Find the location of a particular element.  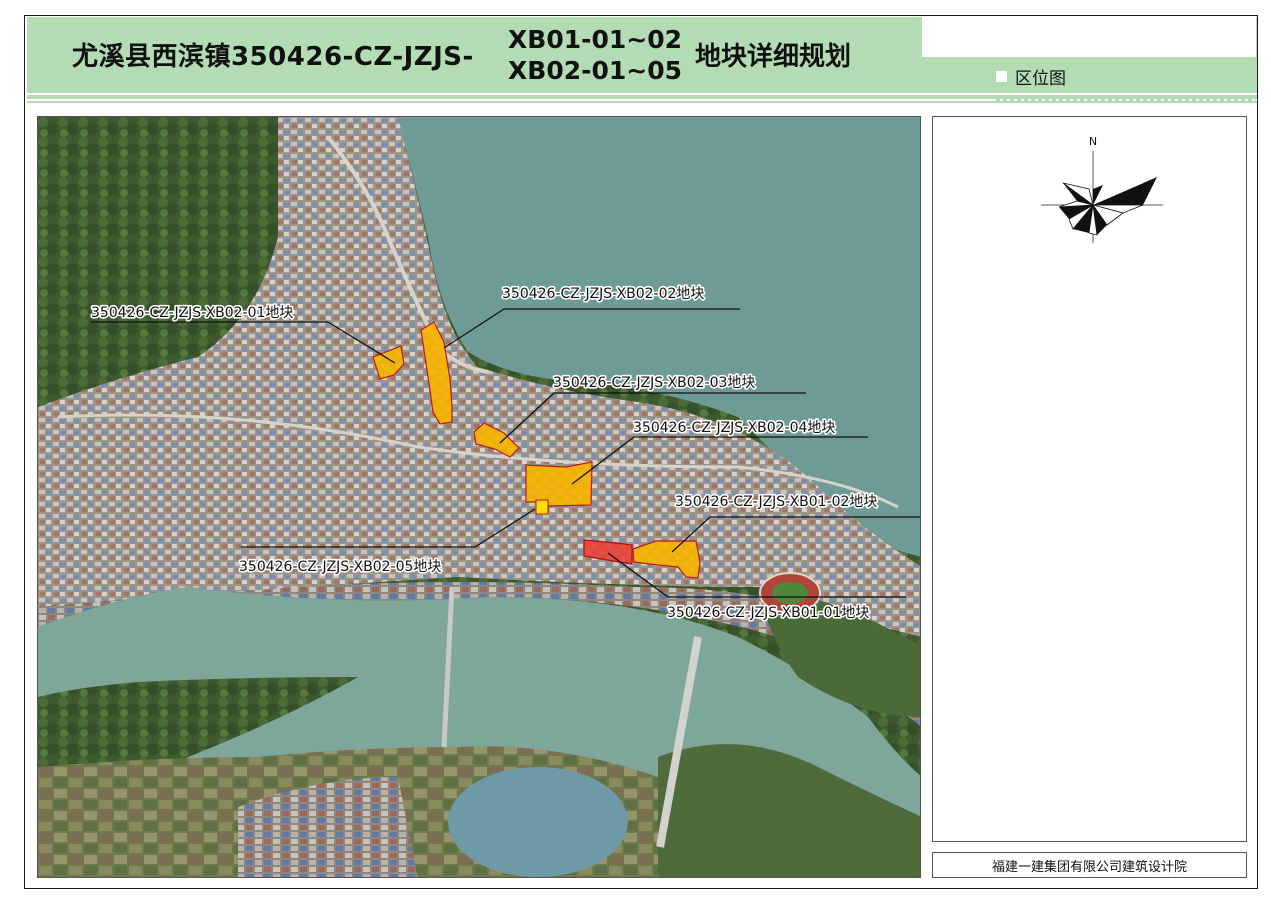

title-suffix: 地块详细规划 is located at coordinates (773, 57).